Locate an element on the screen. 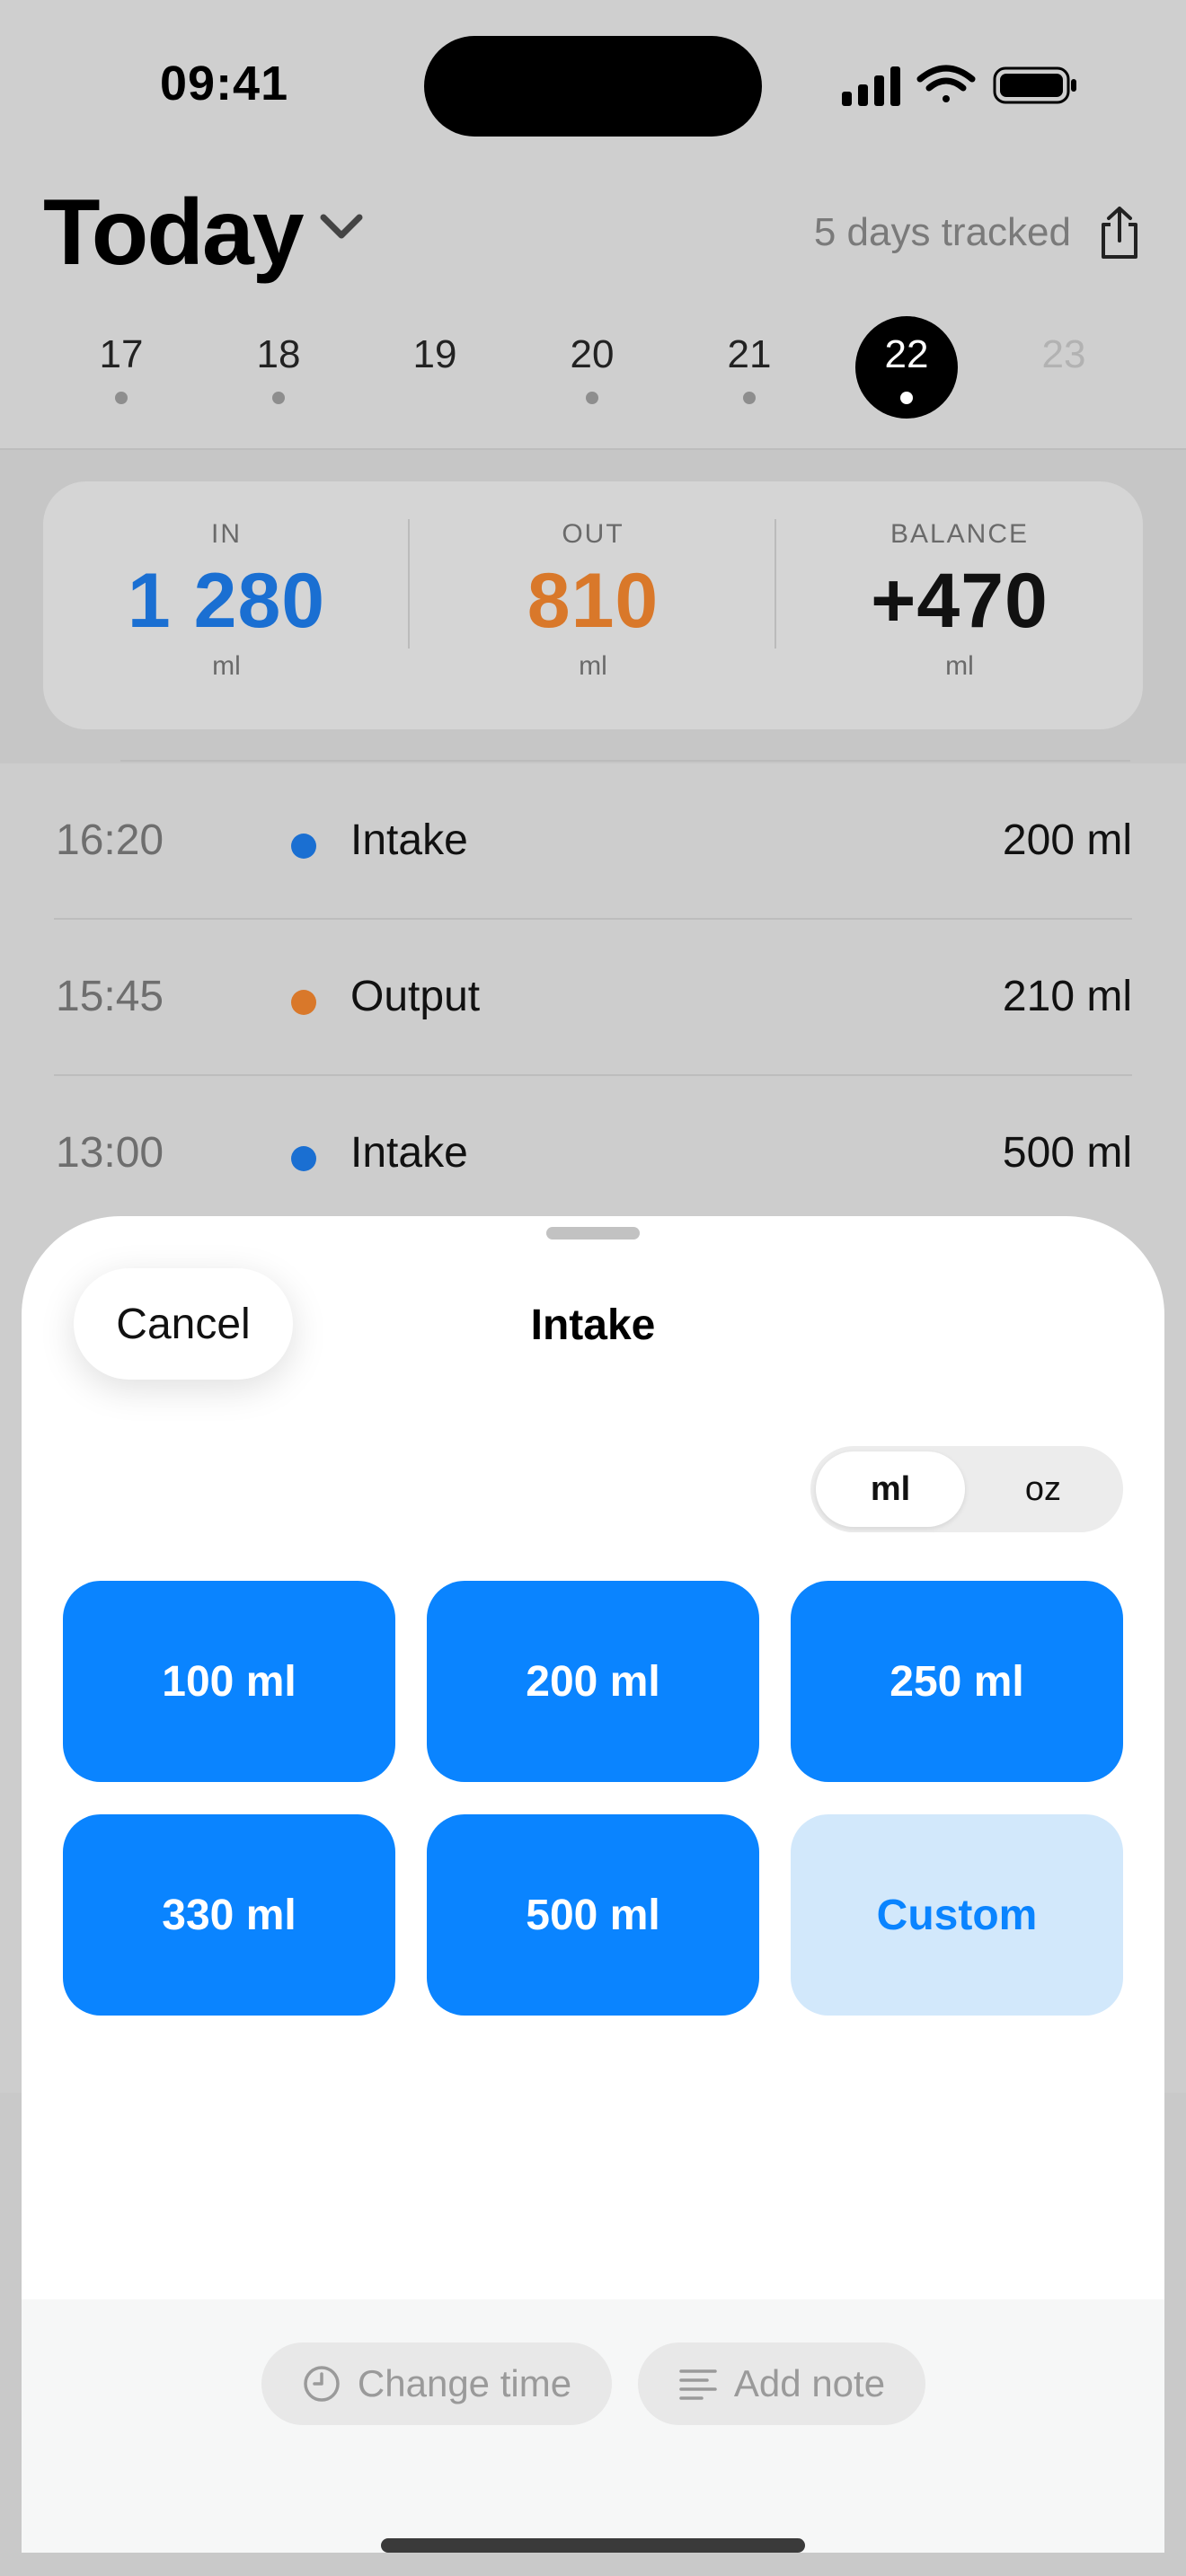 This screenshot has height=2576, width=1186. summary-balance-label: BALANCE is located at coordinates (960, 534).